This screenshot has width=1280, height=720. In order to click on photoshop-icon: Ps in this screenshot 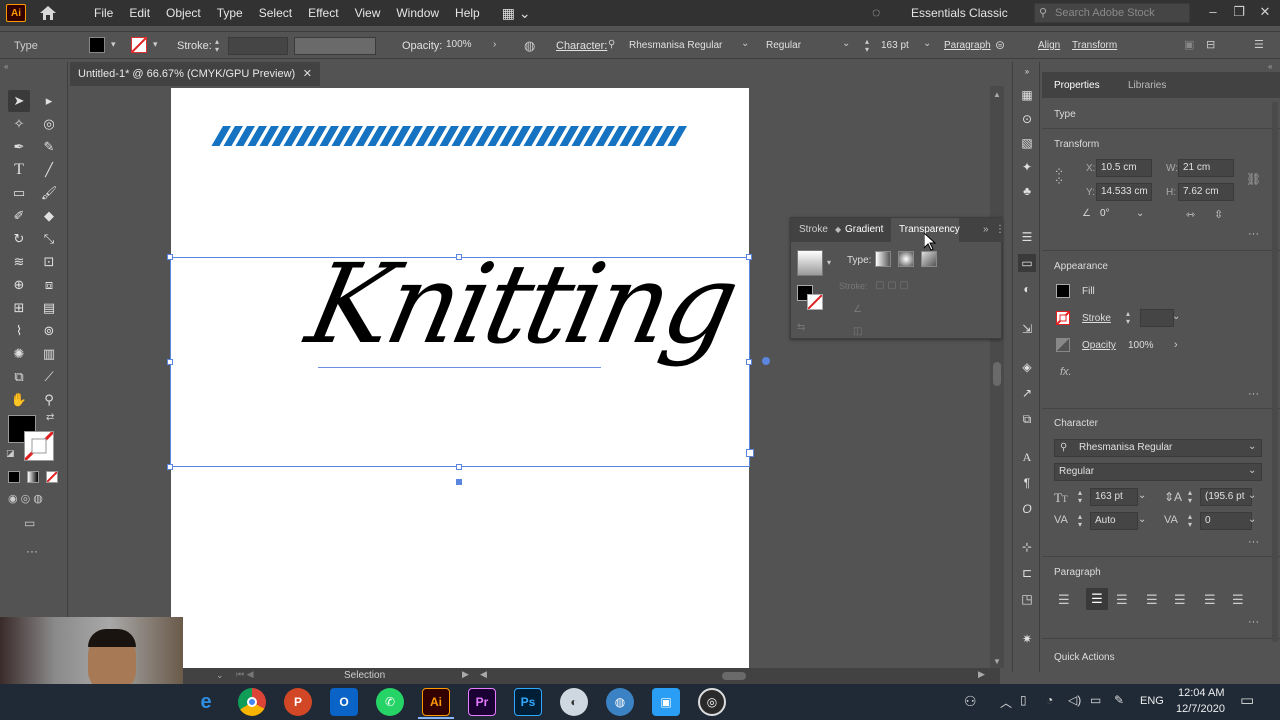, I will do `click(528, 702)`.